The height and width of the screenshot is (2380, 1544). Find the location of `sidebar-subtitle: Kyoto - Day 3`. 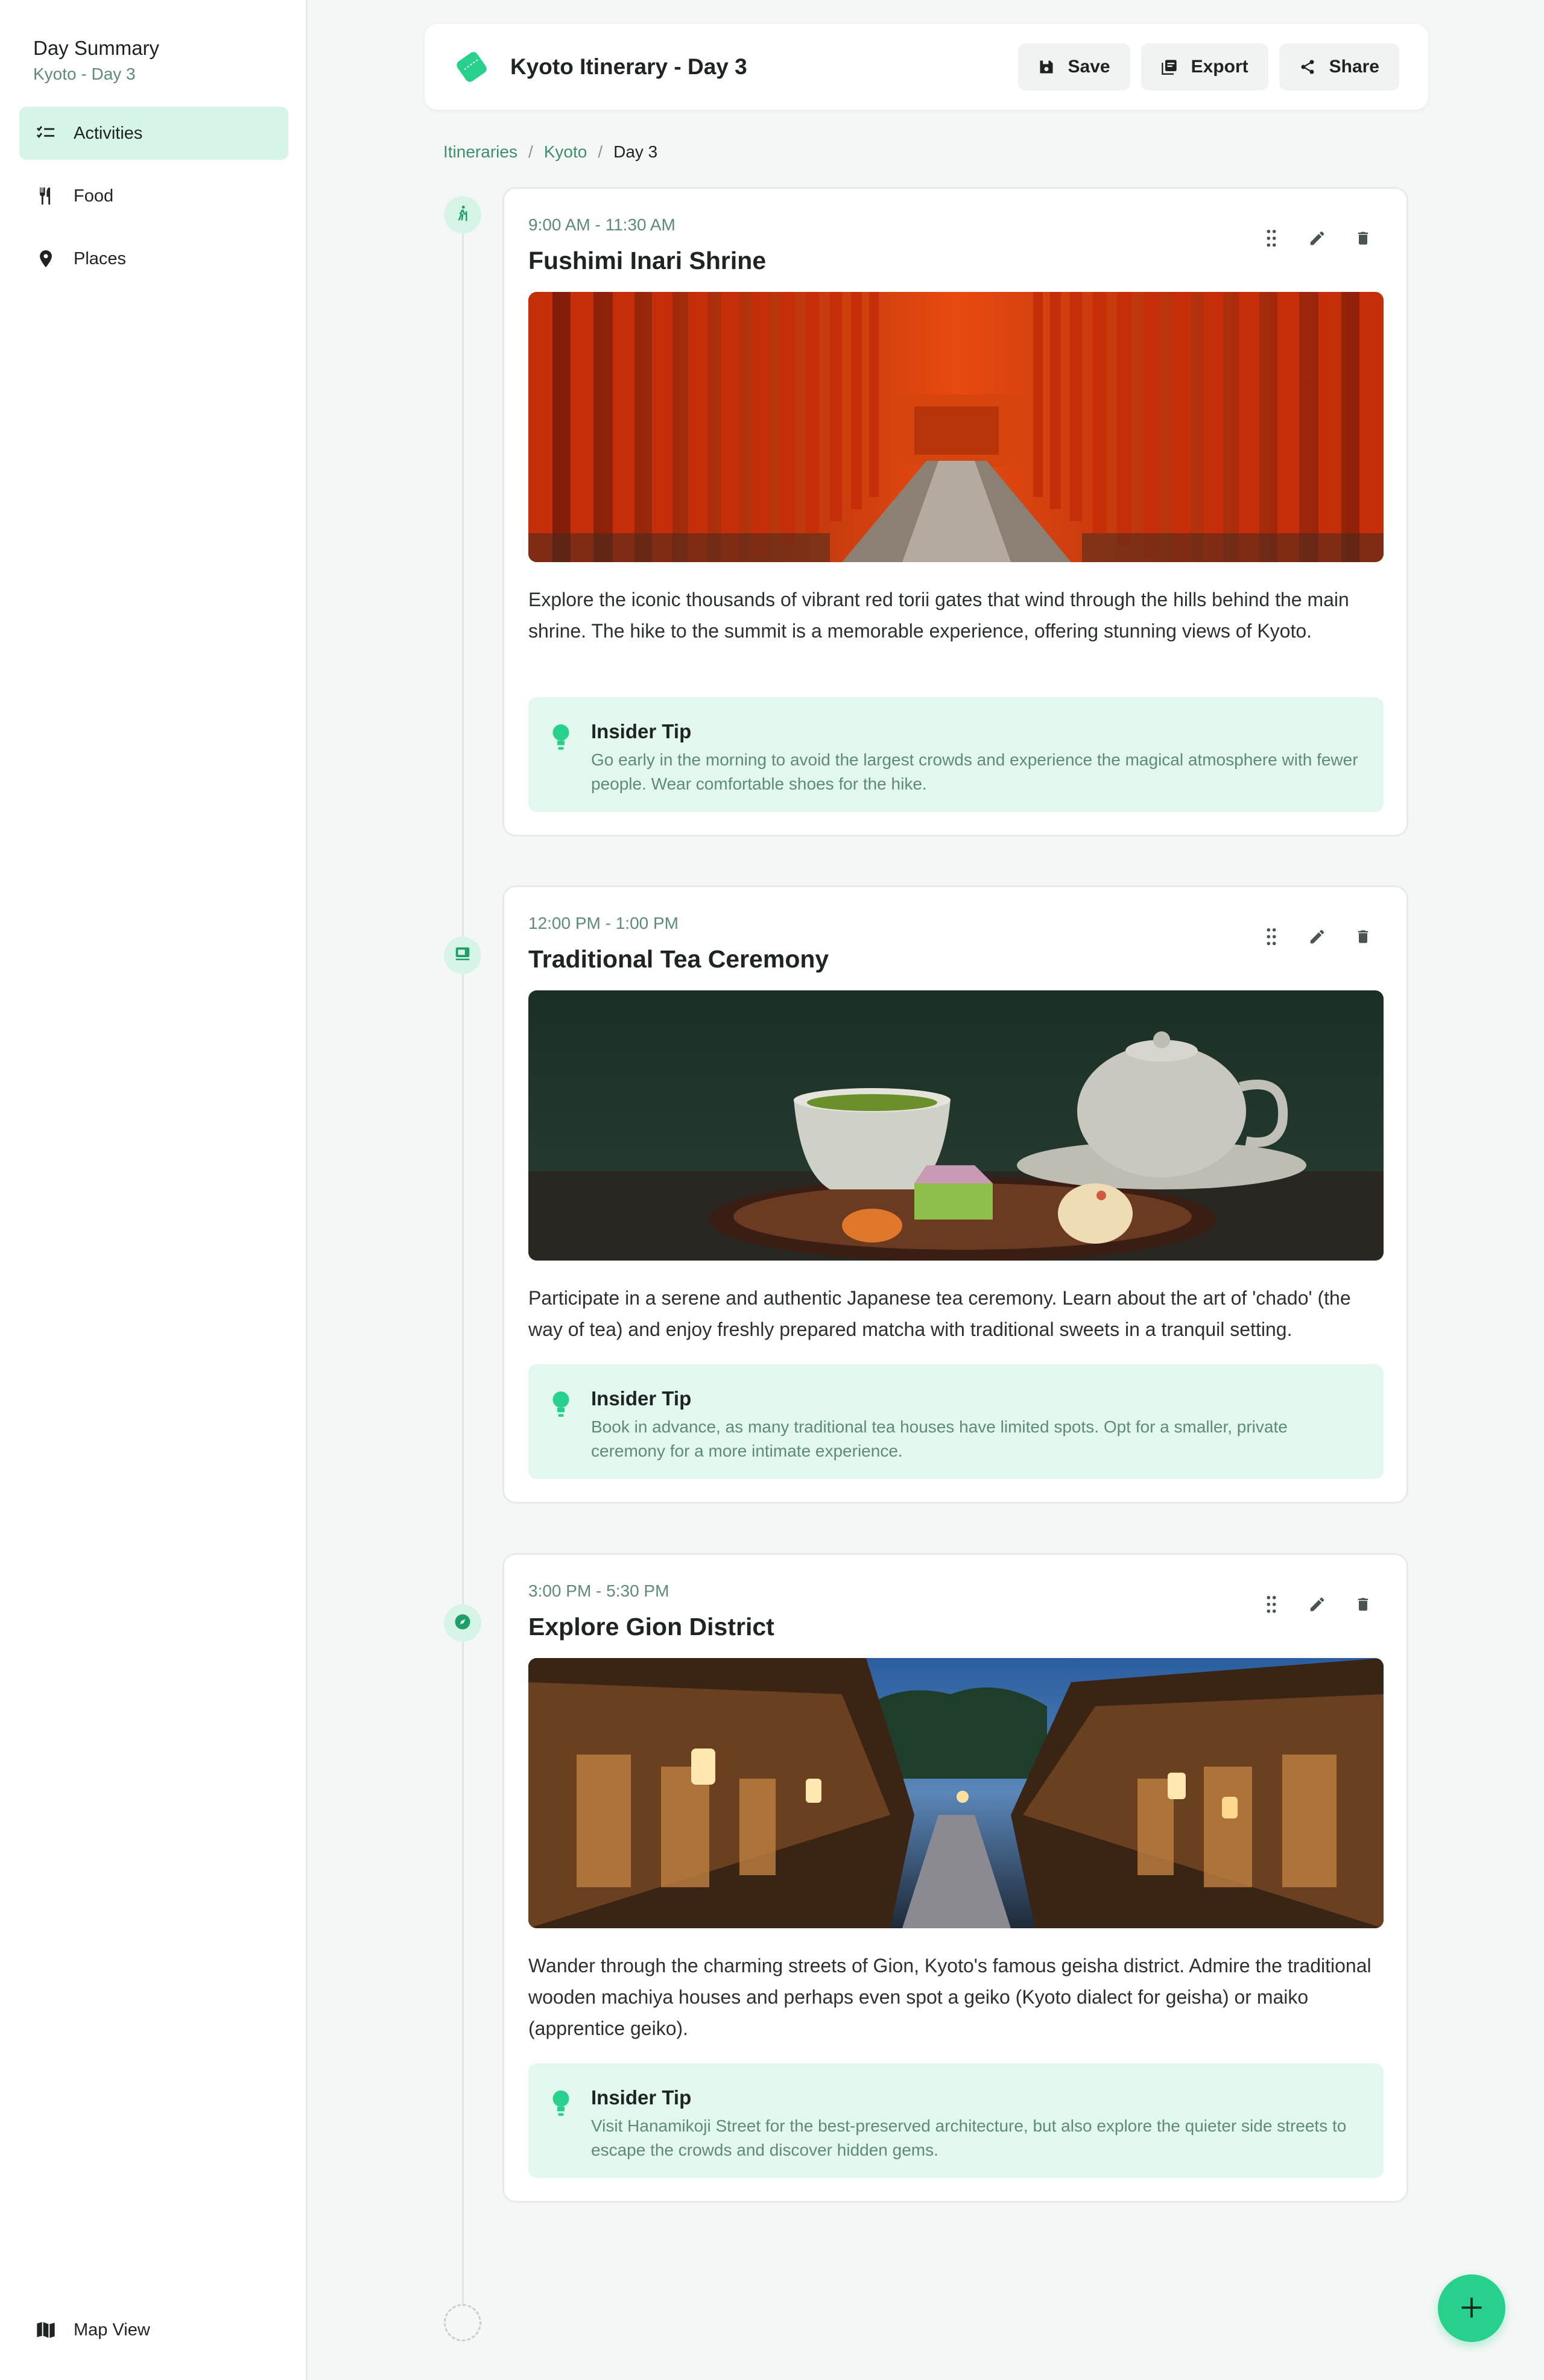

sidebar-subtitle: Kyoto - Day 3 is located at coordinates (84, 74).